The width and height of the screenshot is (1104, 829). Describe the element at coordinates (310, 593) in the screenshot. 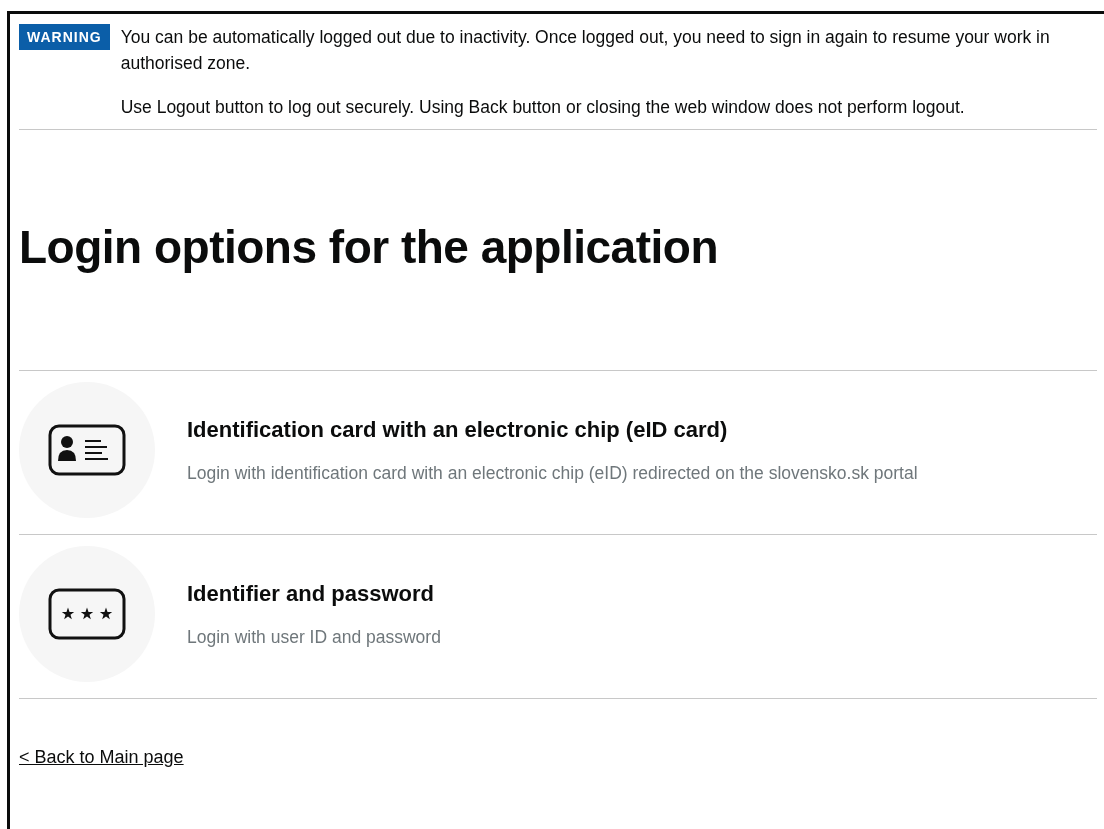

I see `option-title-link: Identifier and password` at that location.